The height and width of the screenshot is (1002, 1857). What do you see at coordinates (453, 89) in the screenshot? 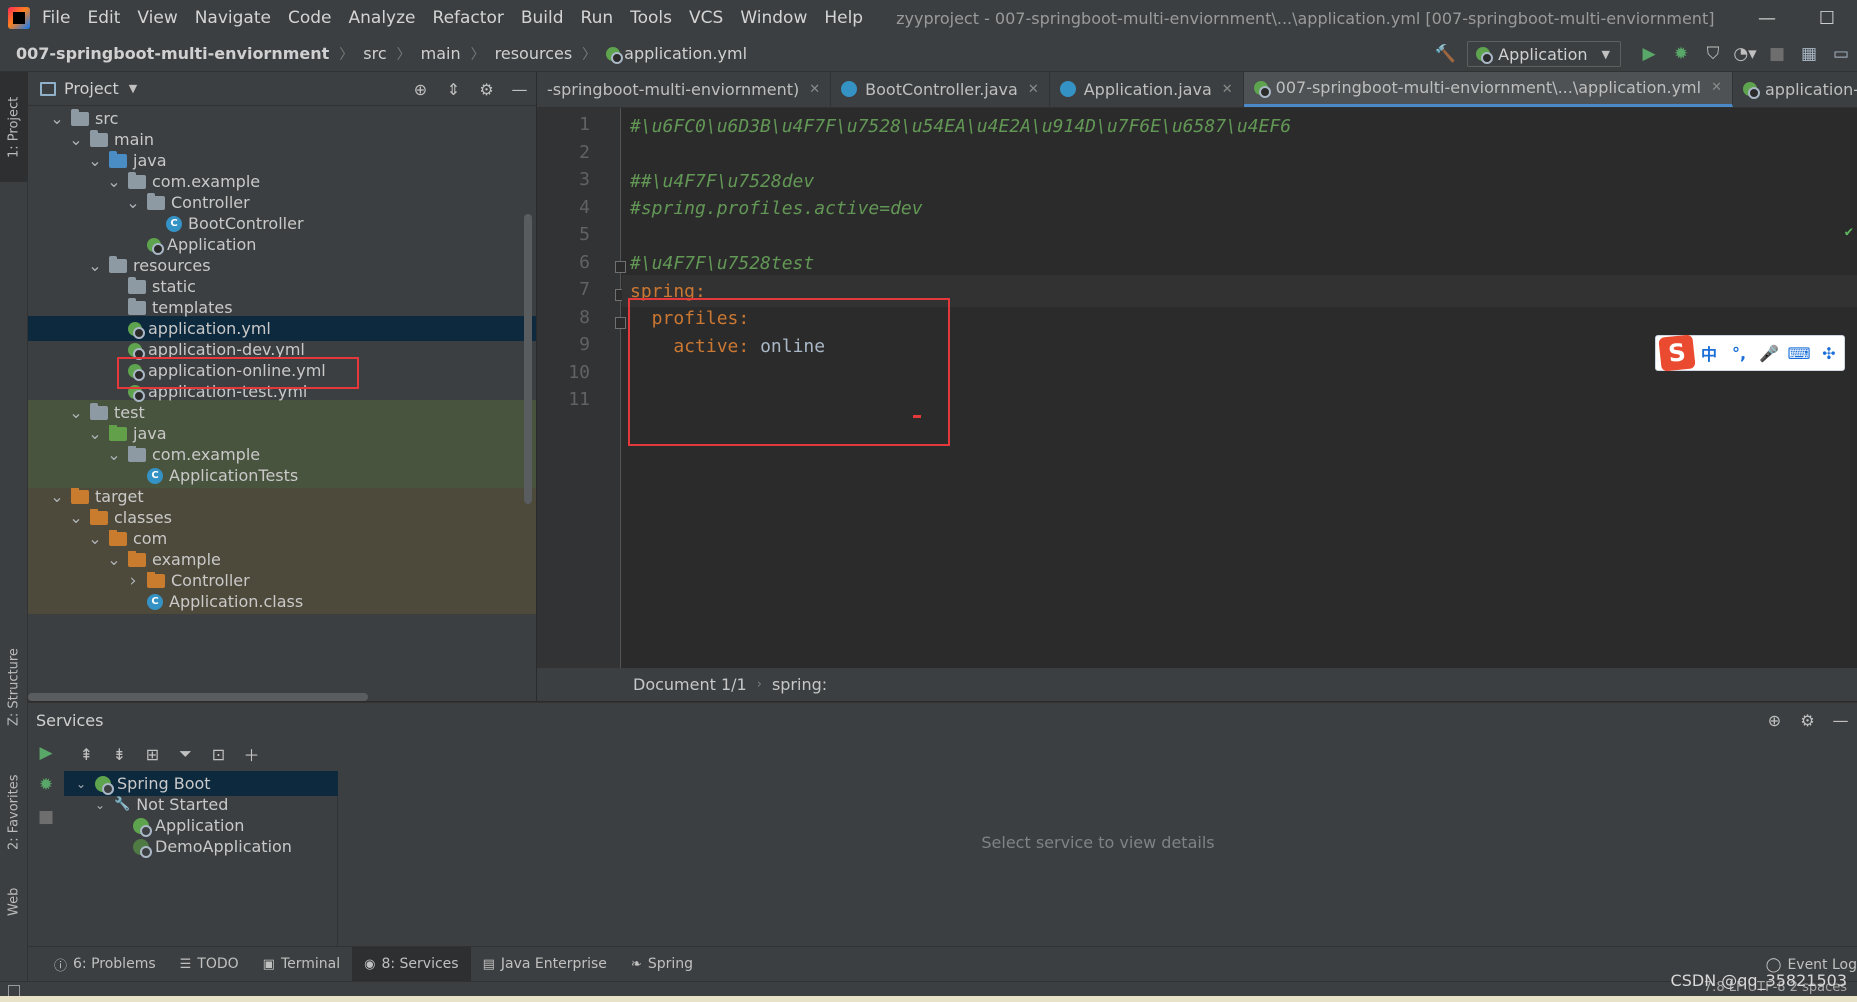
I see `collapse-all-icon: ⇕` at bounding box center [453, 89].